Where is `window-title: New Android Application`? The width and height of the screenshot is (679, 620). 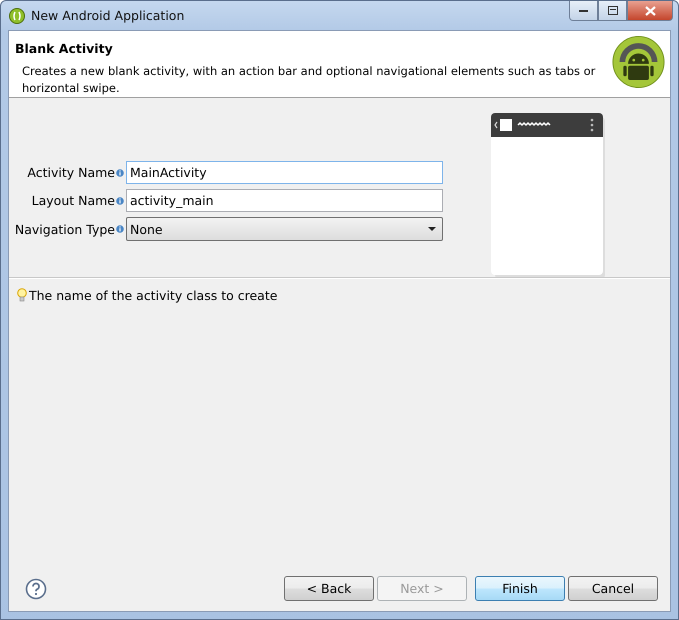 window-title: New Android Application is located at coordinates (108, 15).